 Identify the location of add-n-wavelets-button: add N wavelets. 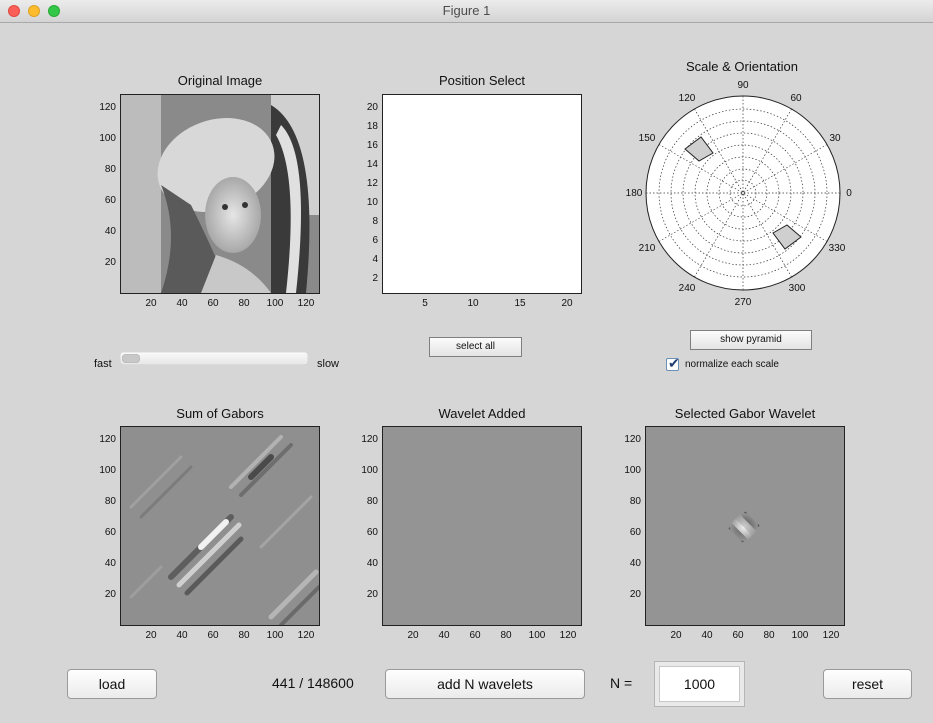
(485, 684).